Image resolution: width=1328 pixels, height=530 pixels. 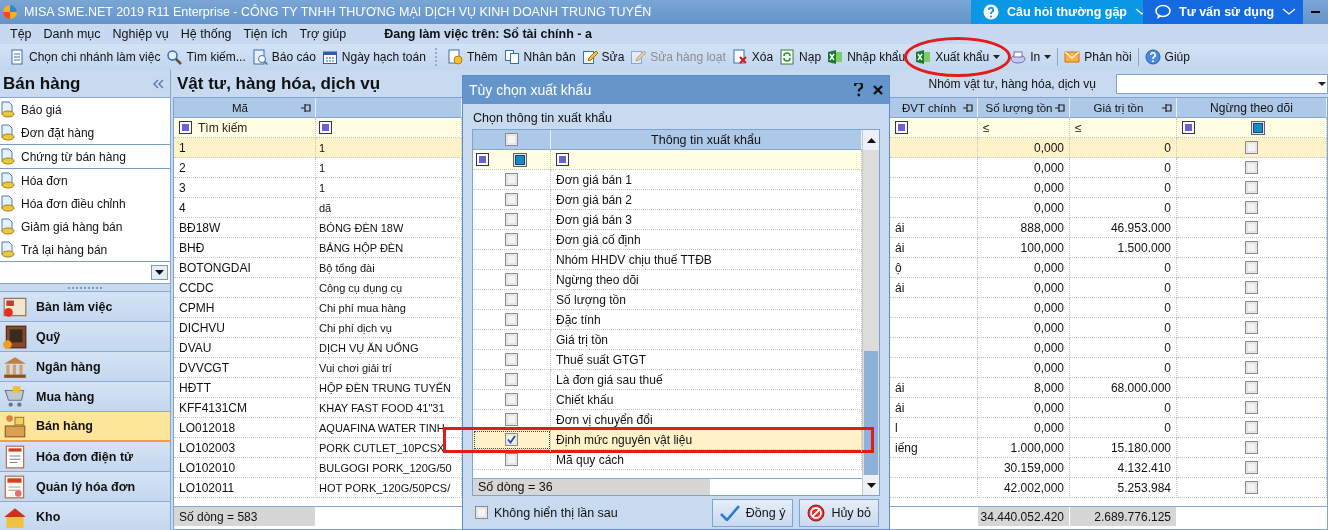 I want to click on table-cell: Ngừng theo dõi, so click(x=597, y=279).